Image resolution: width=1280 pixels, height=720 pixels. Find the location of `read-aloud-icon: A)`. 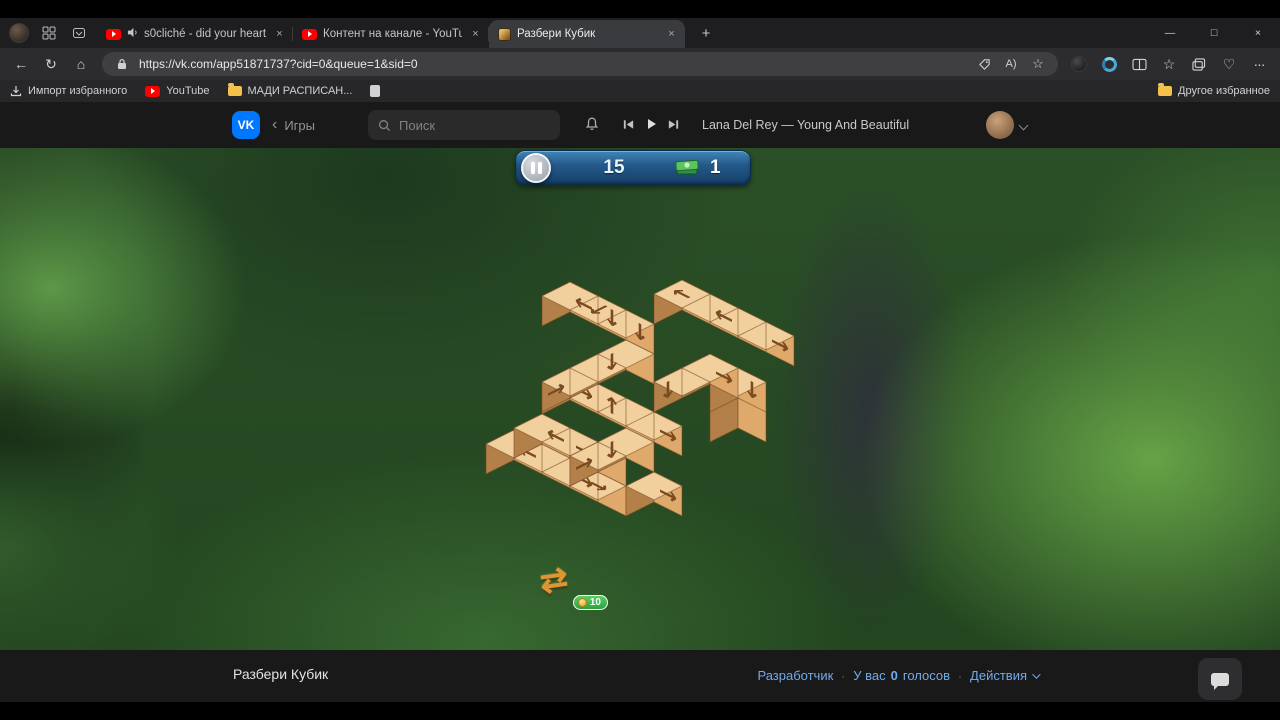

read-aloud-icon: A) is located at coordinates (1011, 64).